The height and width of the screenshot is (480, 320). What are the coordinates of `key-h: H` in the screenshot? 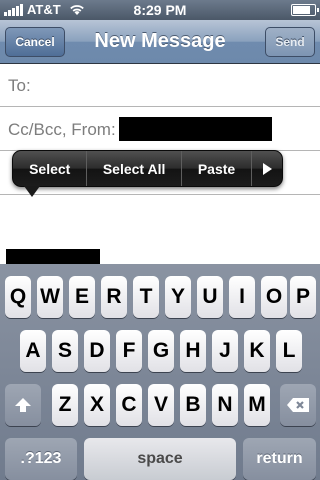 It's located at (193, 351).